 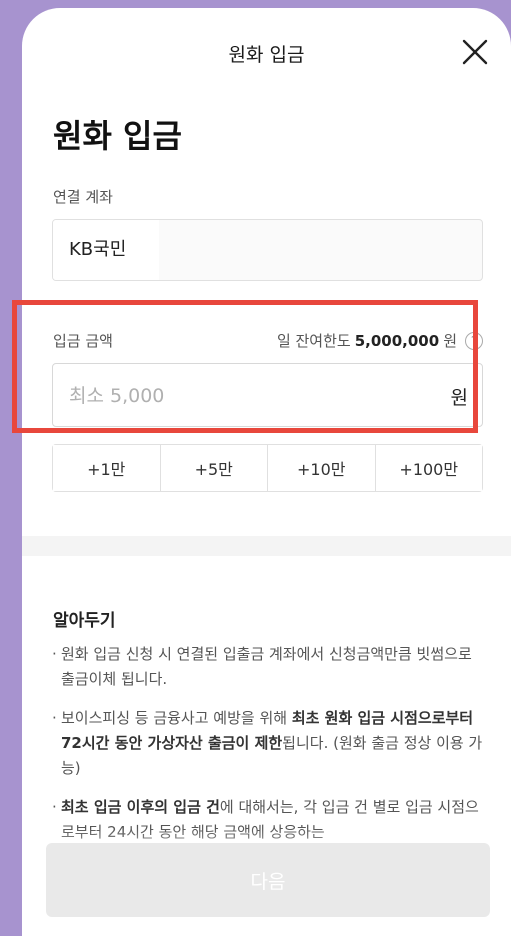 I want to click on amount-field: 원, so click(x=267, y=395).